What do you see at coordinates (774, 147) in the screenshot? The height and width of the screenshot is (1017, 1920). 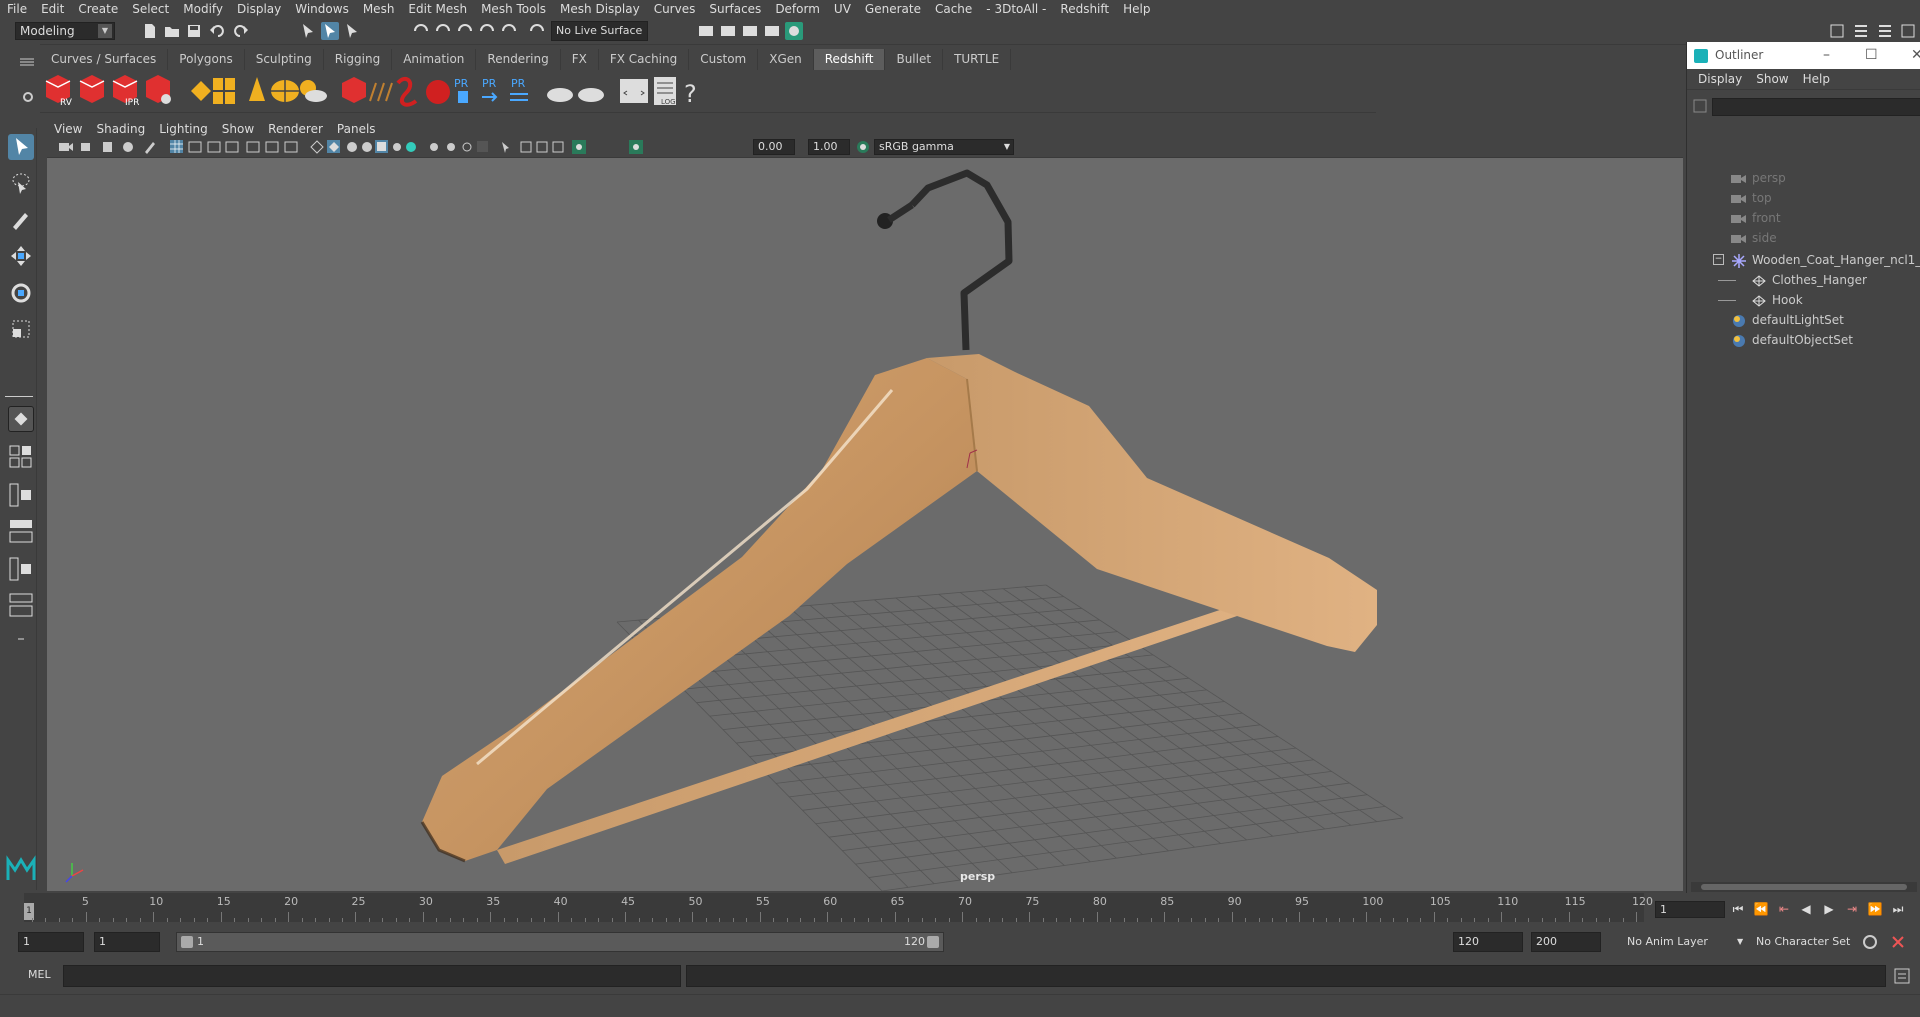 I see `exposure-field: 0.00` at bounding box center [774, 147].